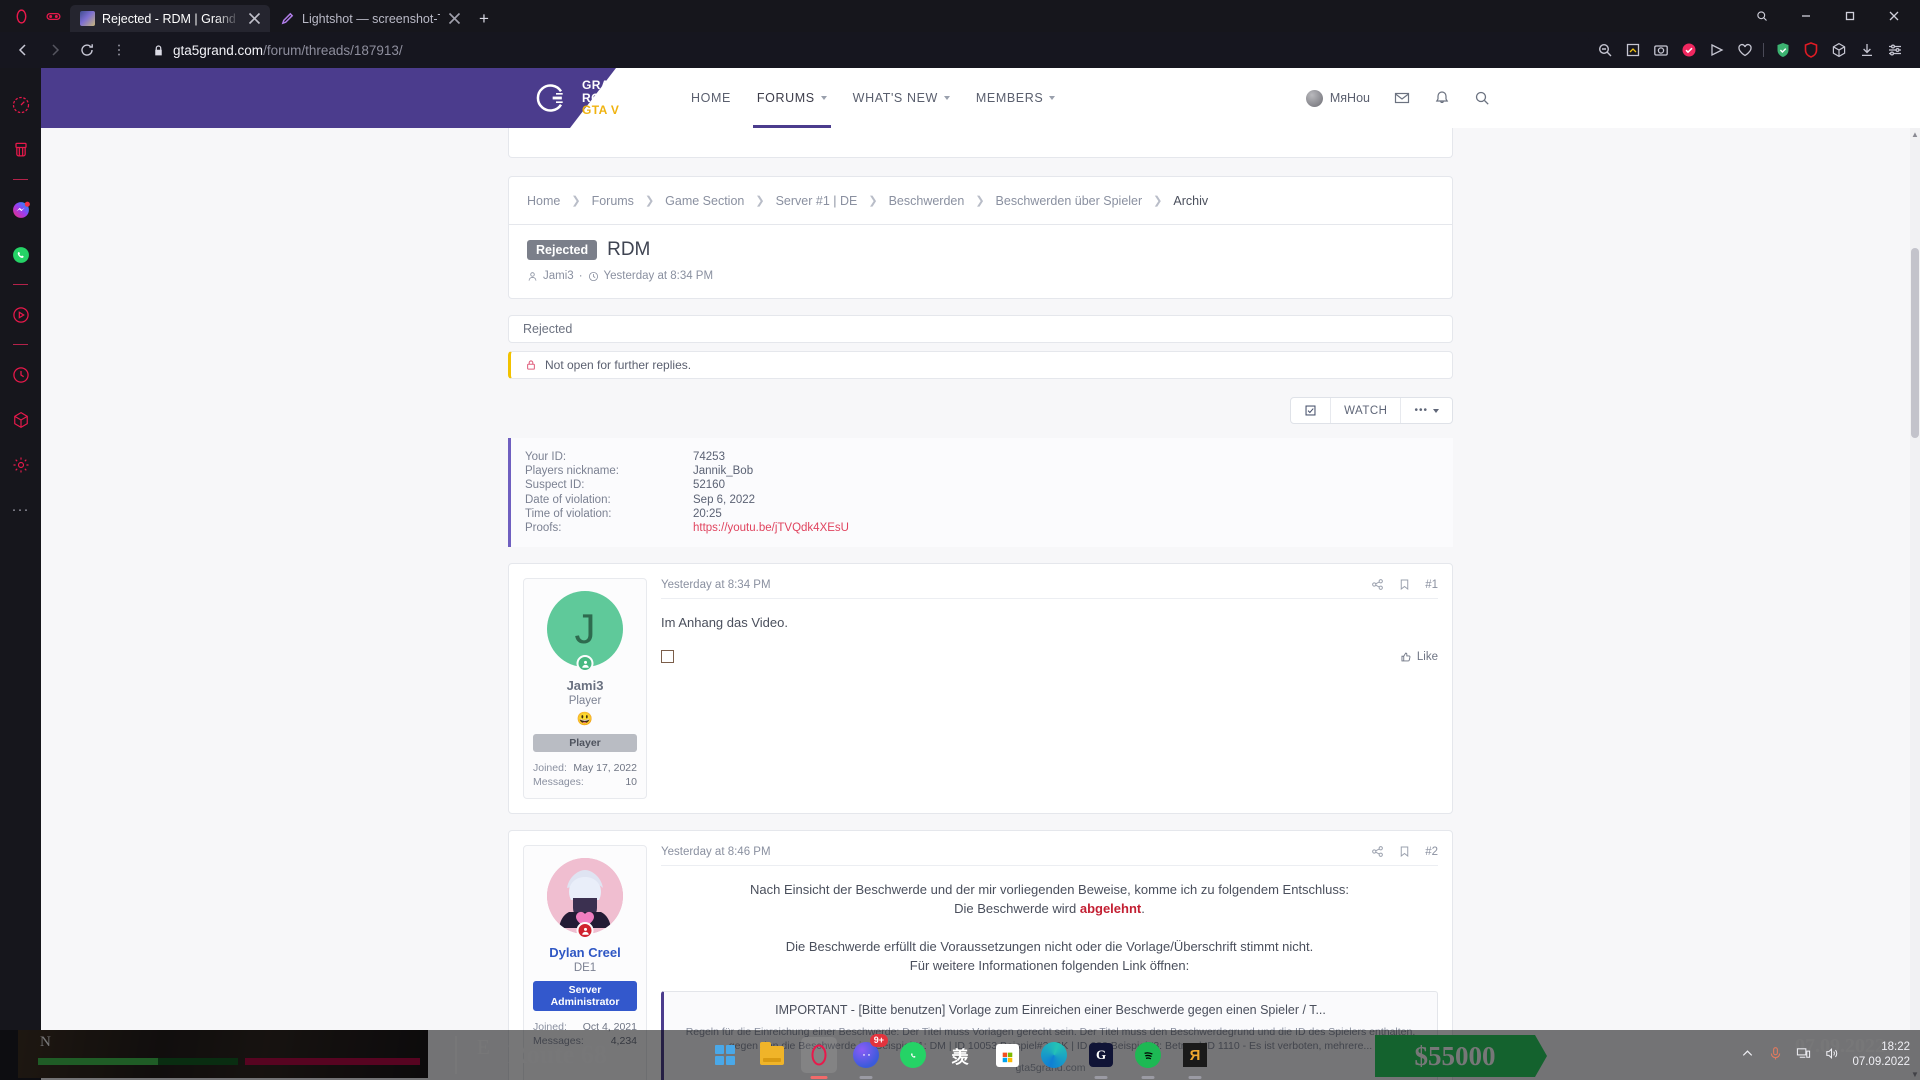  Describe the element at coordinates (613, 201) in the screenshot. I see `breadcrumb-item-forums: Forums` at that location.